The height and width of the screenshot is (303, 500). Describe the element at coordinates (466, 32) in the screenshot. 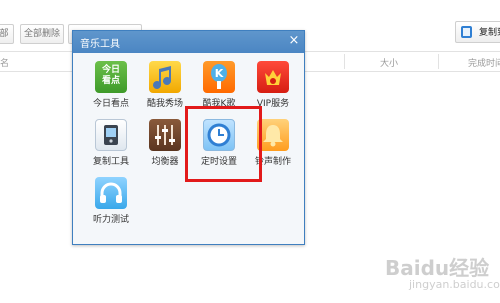

I see `copy-icon` at that location.